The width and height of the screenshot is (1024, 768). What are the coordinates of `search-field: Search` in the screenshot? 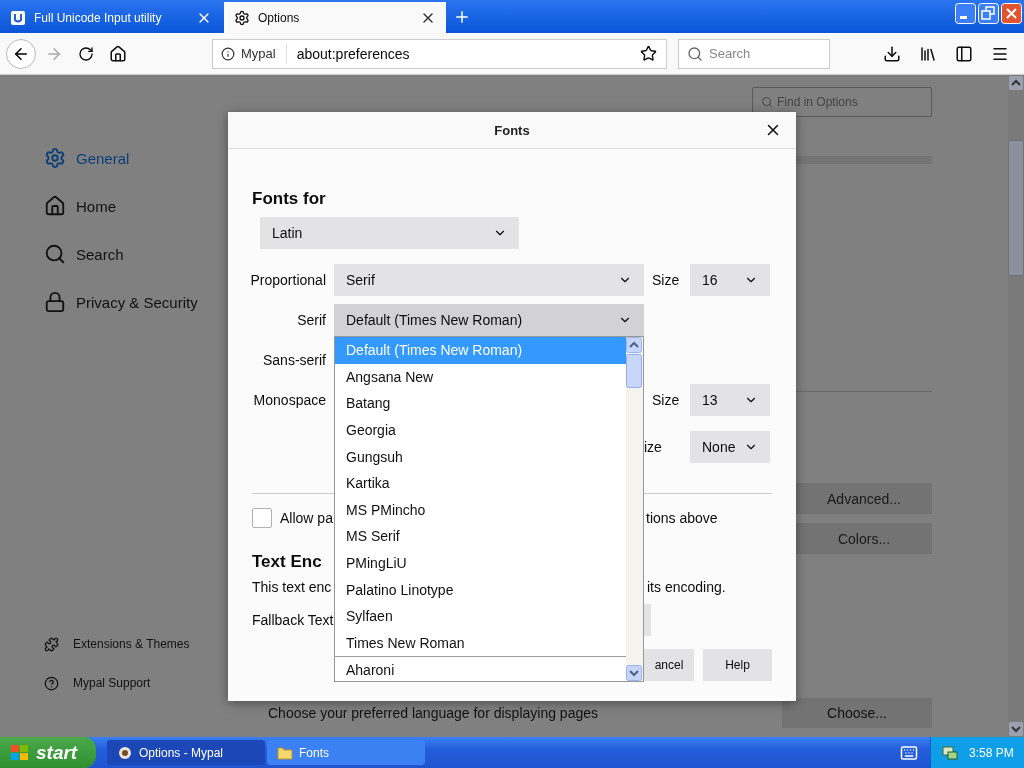 It's located at (754, 53).